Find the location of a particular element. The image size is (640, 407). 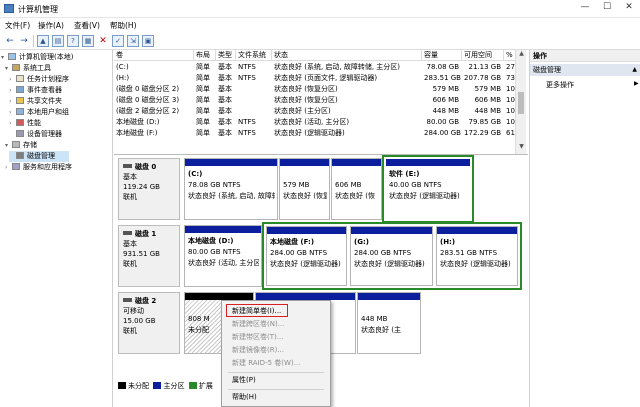

partition-size: 80.00 GB NTFS is located at coordinates (214, 252).